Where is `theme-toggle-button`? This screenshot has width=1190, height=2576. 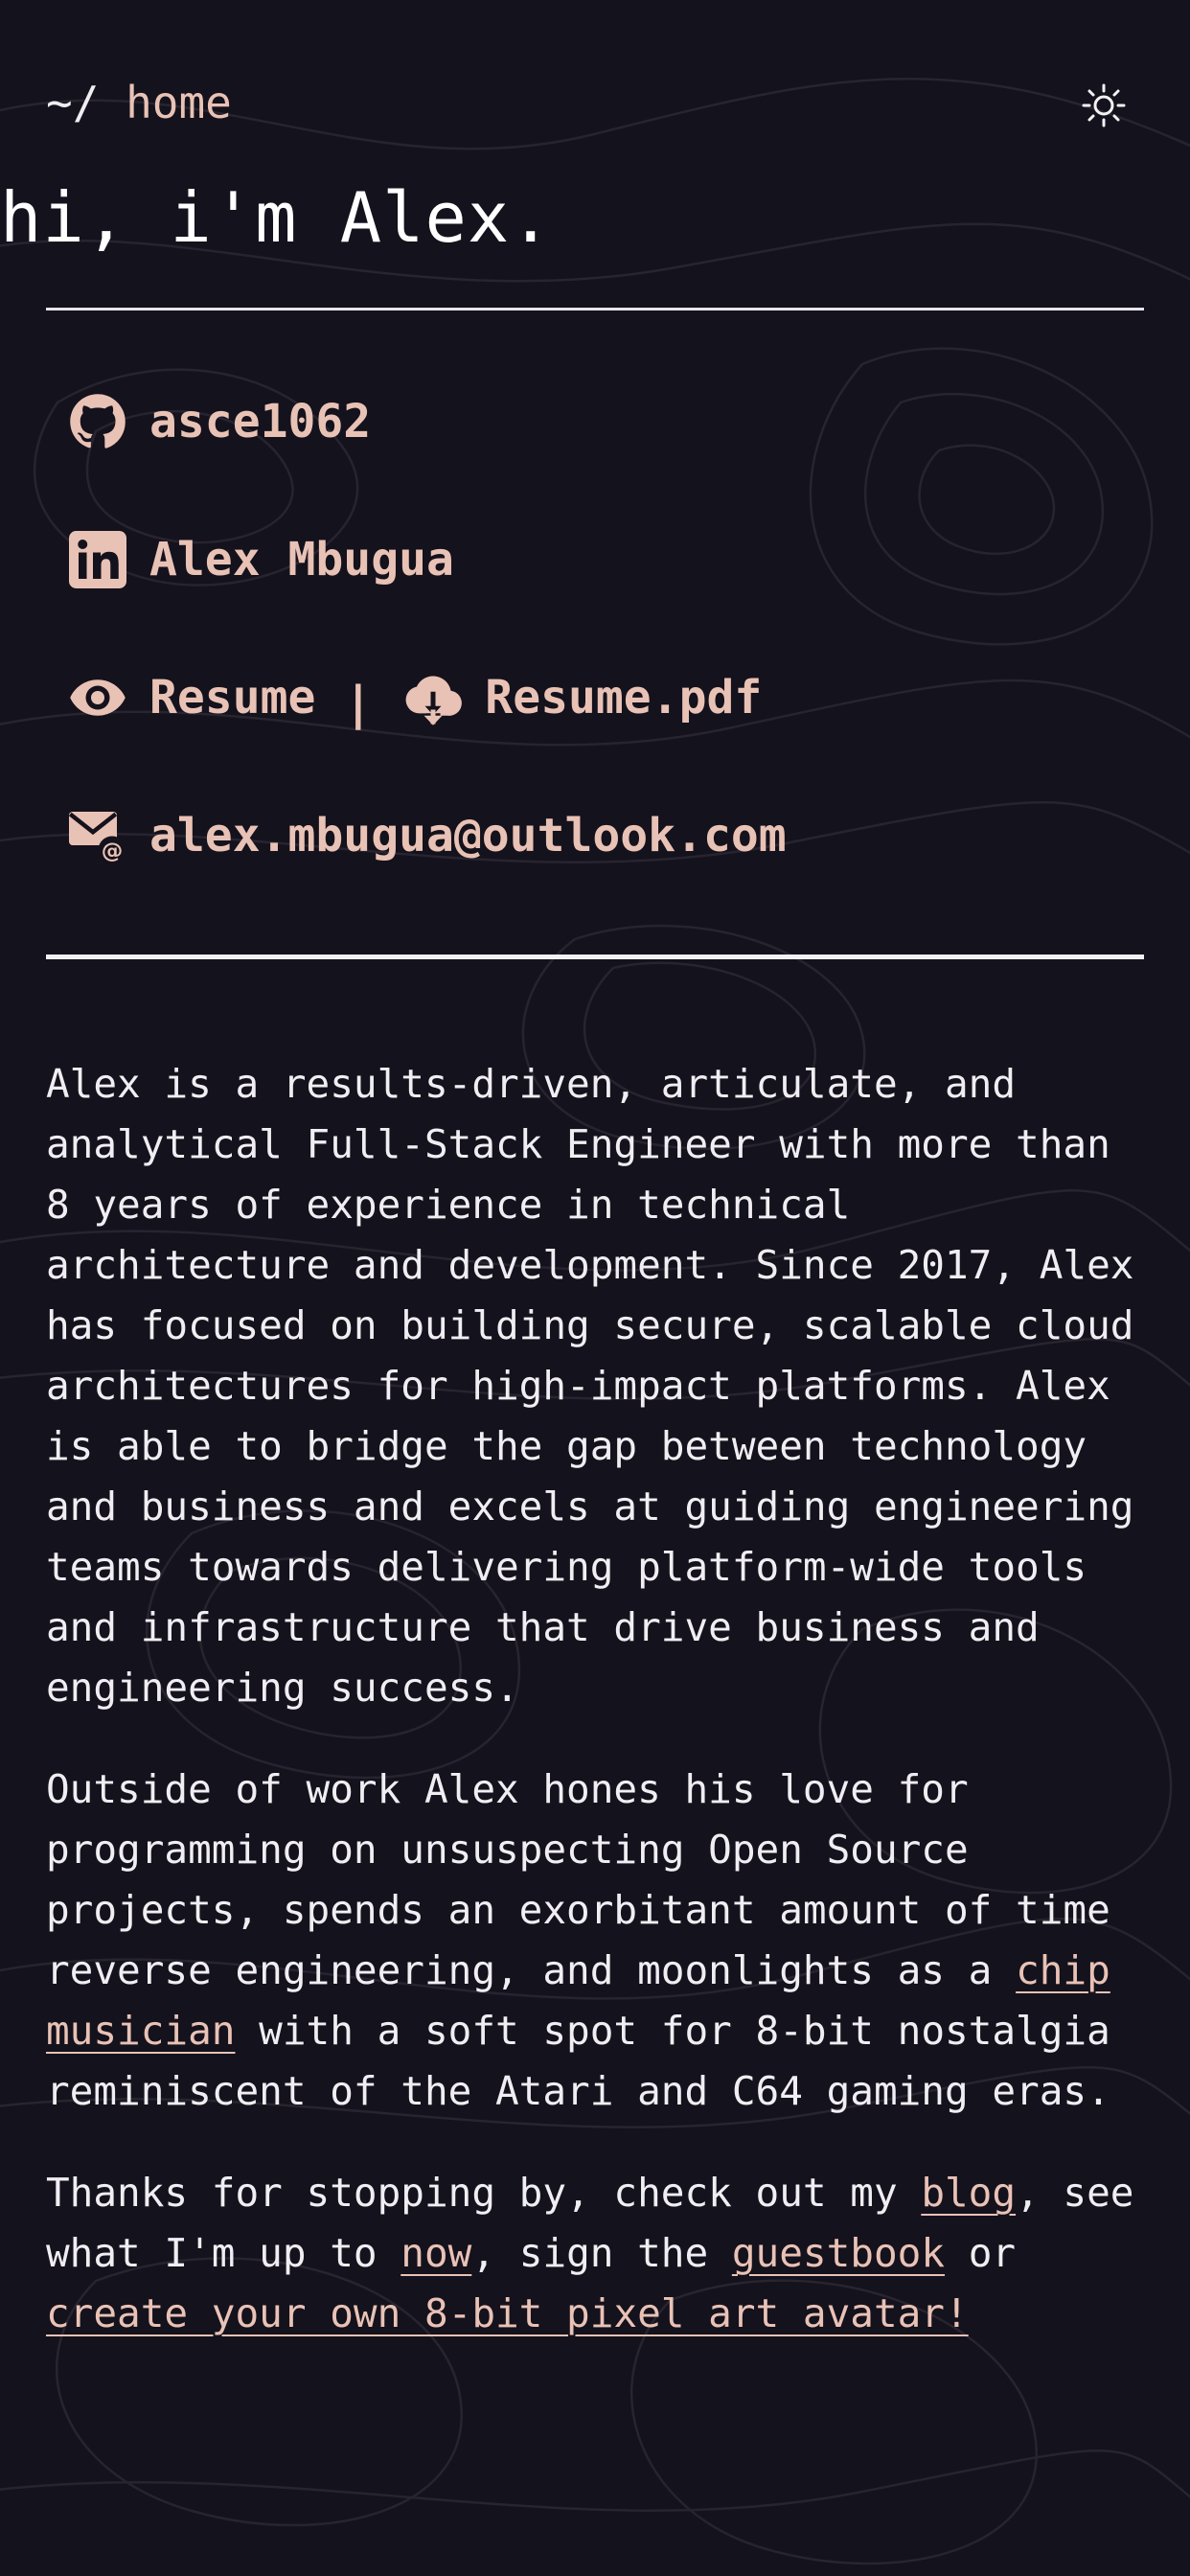
theme-toggle-button is located at coordinates (1104, 105).